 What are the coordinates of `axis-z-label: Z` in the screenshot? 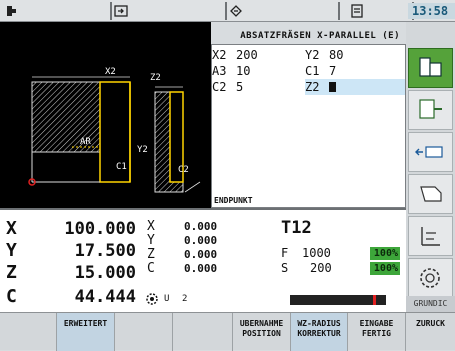 It's located at (11, 272).